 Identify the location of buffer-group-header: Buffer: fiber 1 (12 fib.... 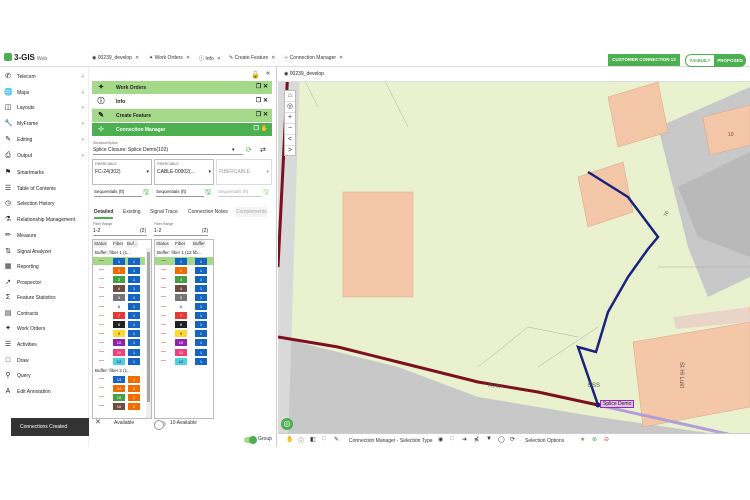
(179, 253).